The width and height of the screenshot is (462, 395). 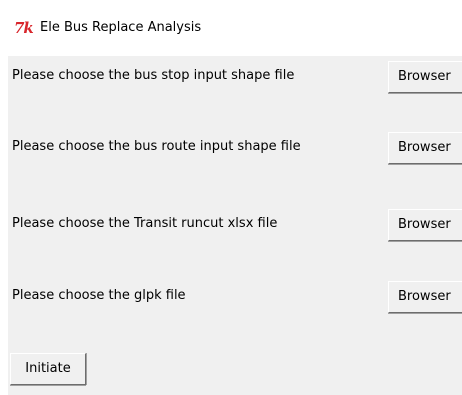 I want to click on glpk-browse-button: Browser, so click(x=425, y=297).